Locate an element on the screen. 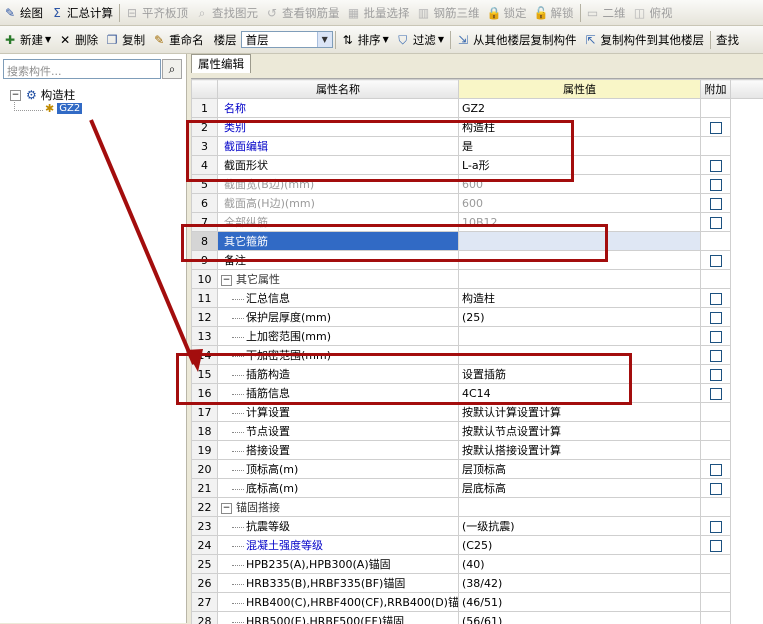  table-row: 22−锚固搭接 is located at coordinates (477, 507).